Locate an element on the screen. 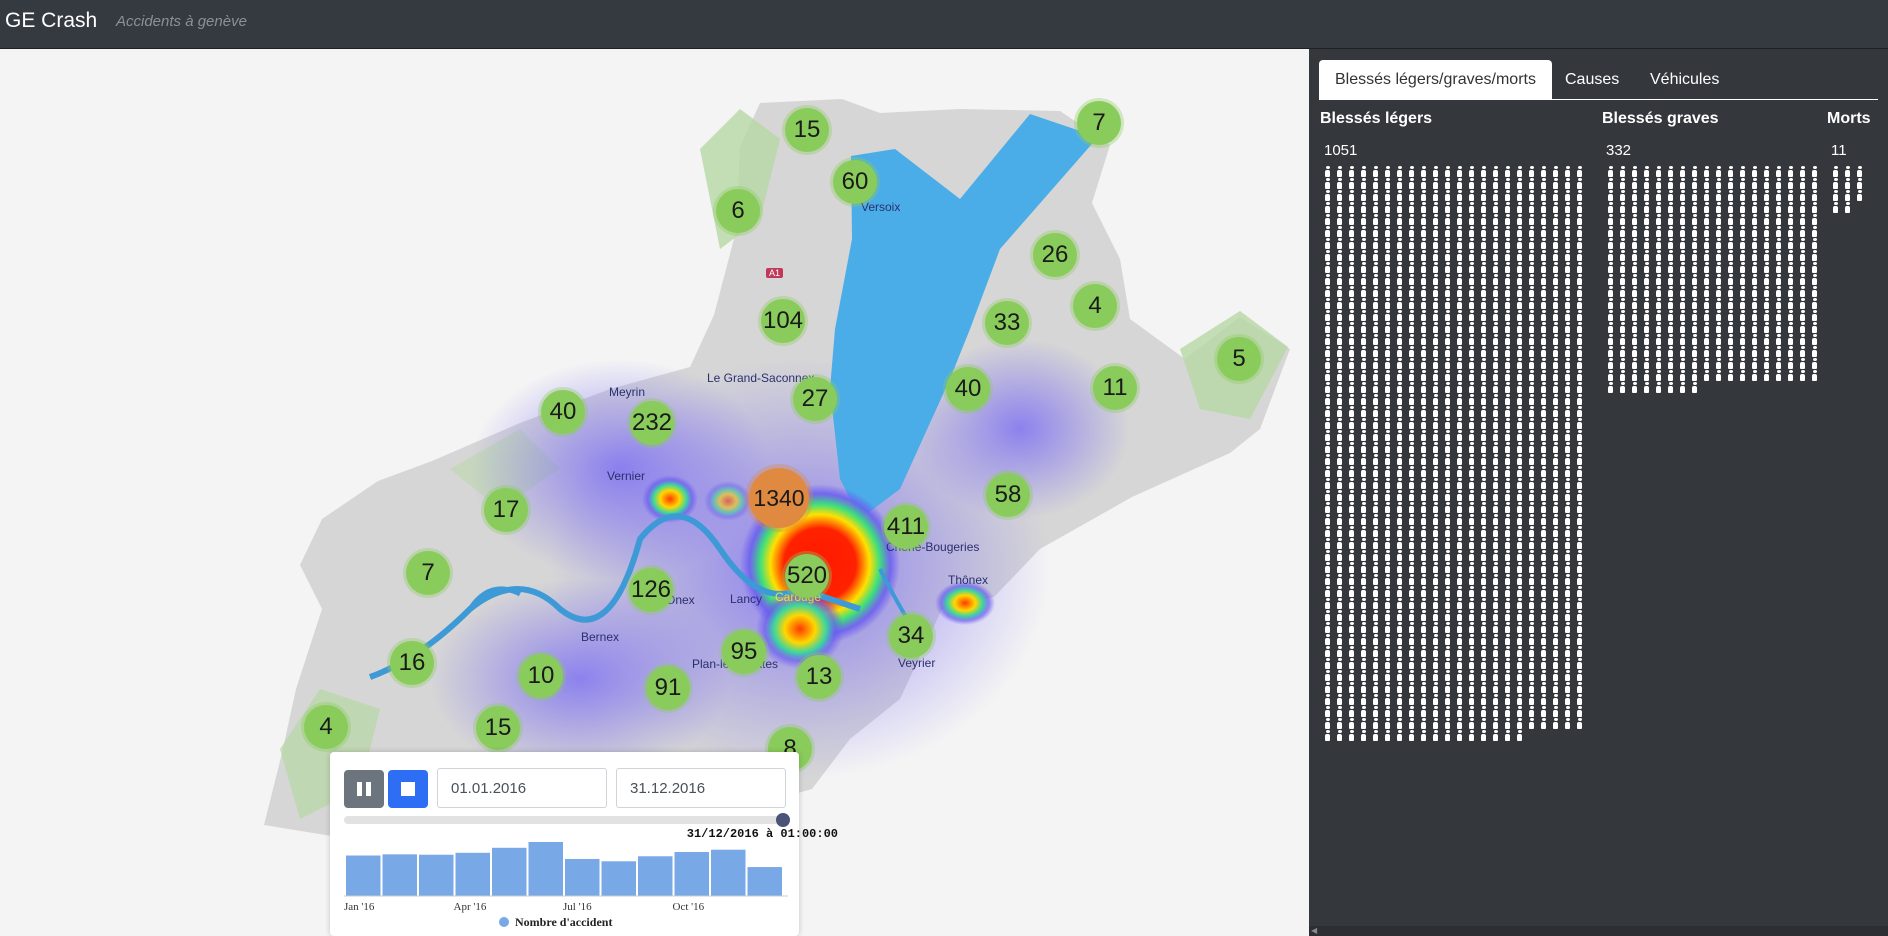  cluster-marker: 5 is located at coordinates (1239, 359).